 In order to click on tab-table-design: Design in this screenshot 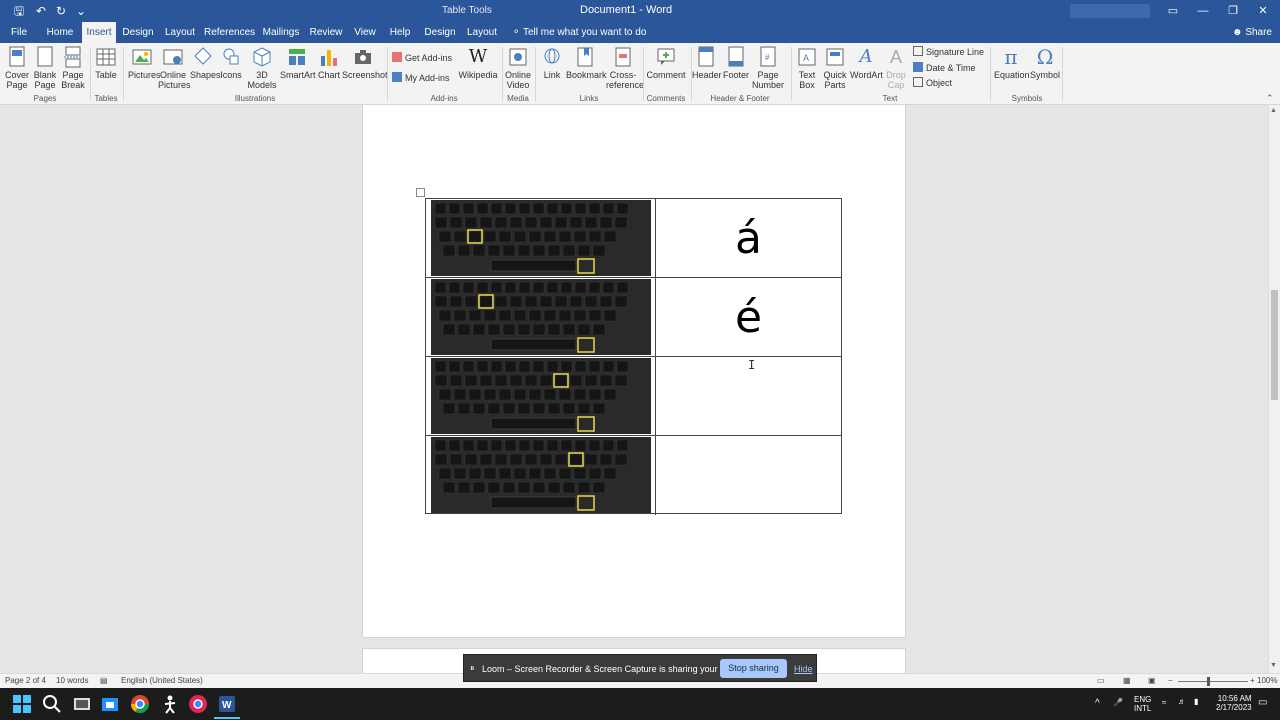, I will do `click(440, 32)`.